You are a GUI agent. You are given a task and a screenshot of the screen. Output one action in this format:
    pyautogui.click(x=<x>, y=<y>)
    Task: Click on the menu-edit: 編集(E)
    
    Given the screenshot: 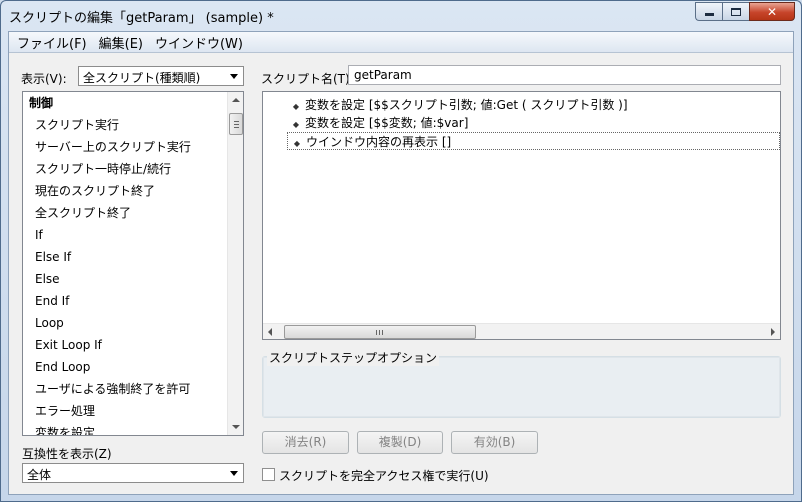 What is the action you would take?
    pyautogui.click(x=121, y=42)
    